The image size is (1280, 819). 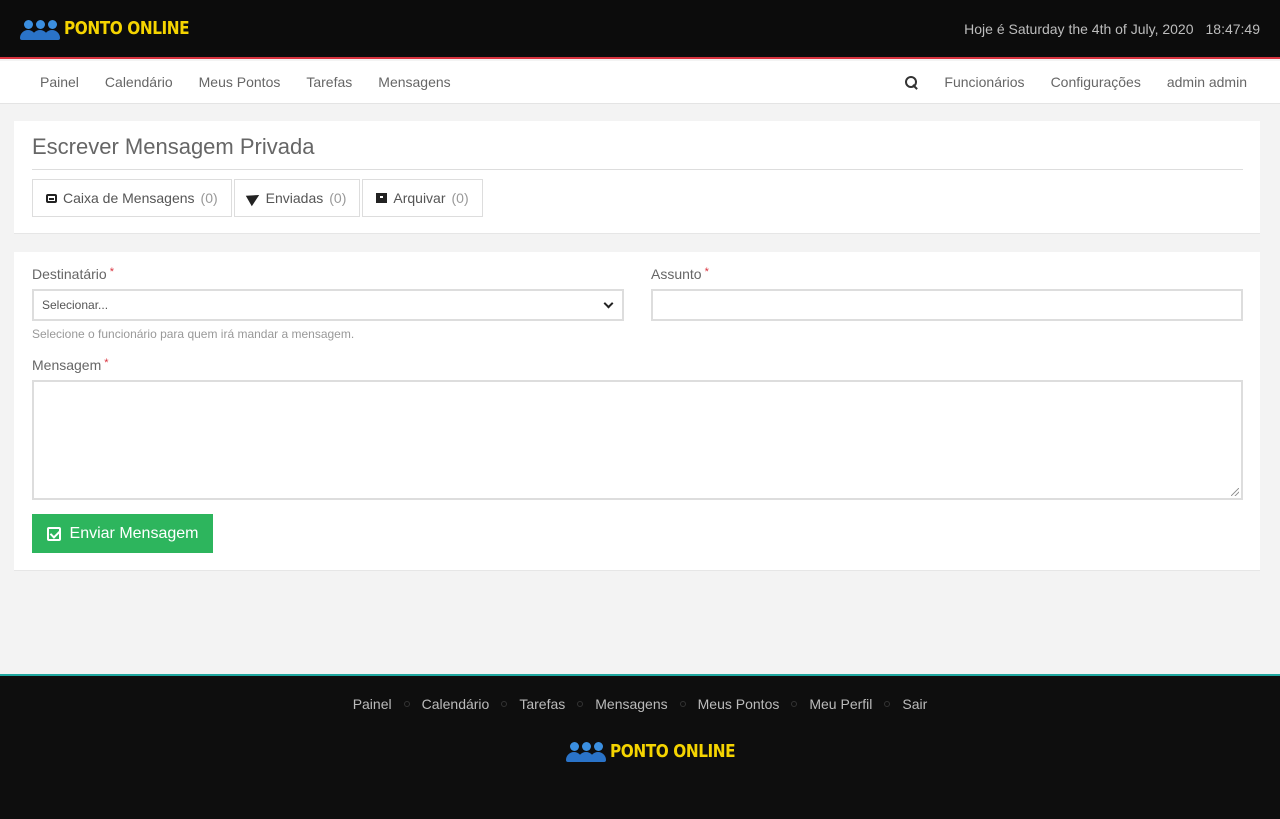 What do you see at coordinates (139, 82) in the screenshot?
I see `nav-calendario: Calendário` at bounding box center [139, 82].